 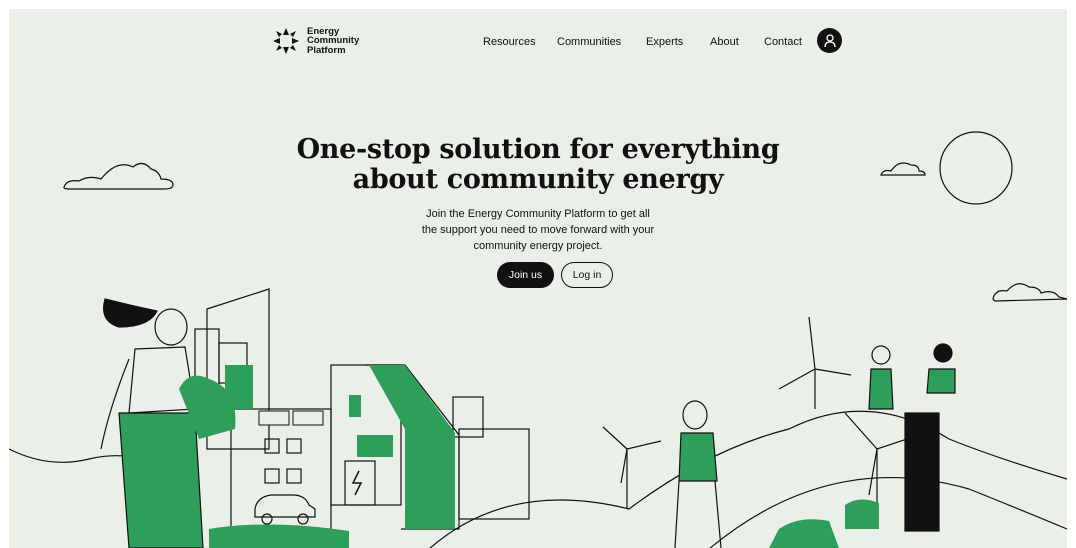 What do you see at coordinates (538, 179) in the screenshot?
I see `hero-title-line: about community energy` at bounding box center [538, 179].